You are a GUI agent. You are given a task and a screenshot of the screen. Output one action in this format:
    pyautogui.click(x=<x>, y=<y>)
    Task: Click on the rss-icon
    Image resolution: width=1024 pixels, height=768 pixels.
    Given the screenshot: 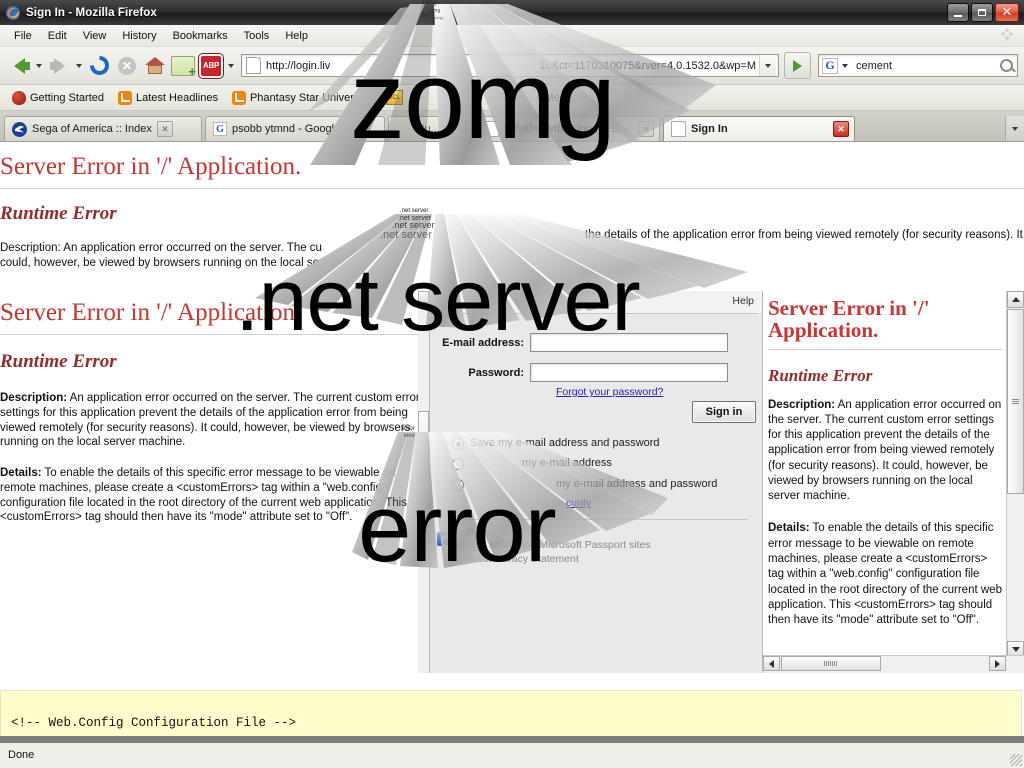 What is the action you would take?
    pyautogui.click(x=238, y=97)
    